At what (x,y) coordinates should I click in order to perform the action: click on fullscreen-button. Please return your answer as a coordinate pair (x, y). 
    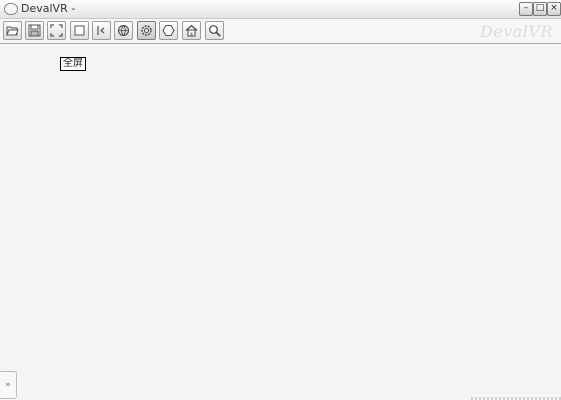
    Looking at the image, I should click on (56, 30).